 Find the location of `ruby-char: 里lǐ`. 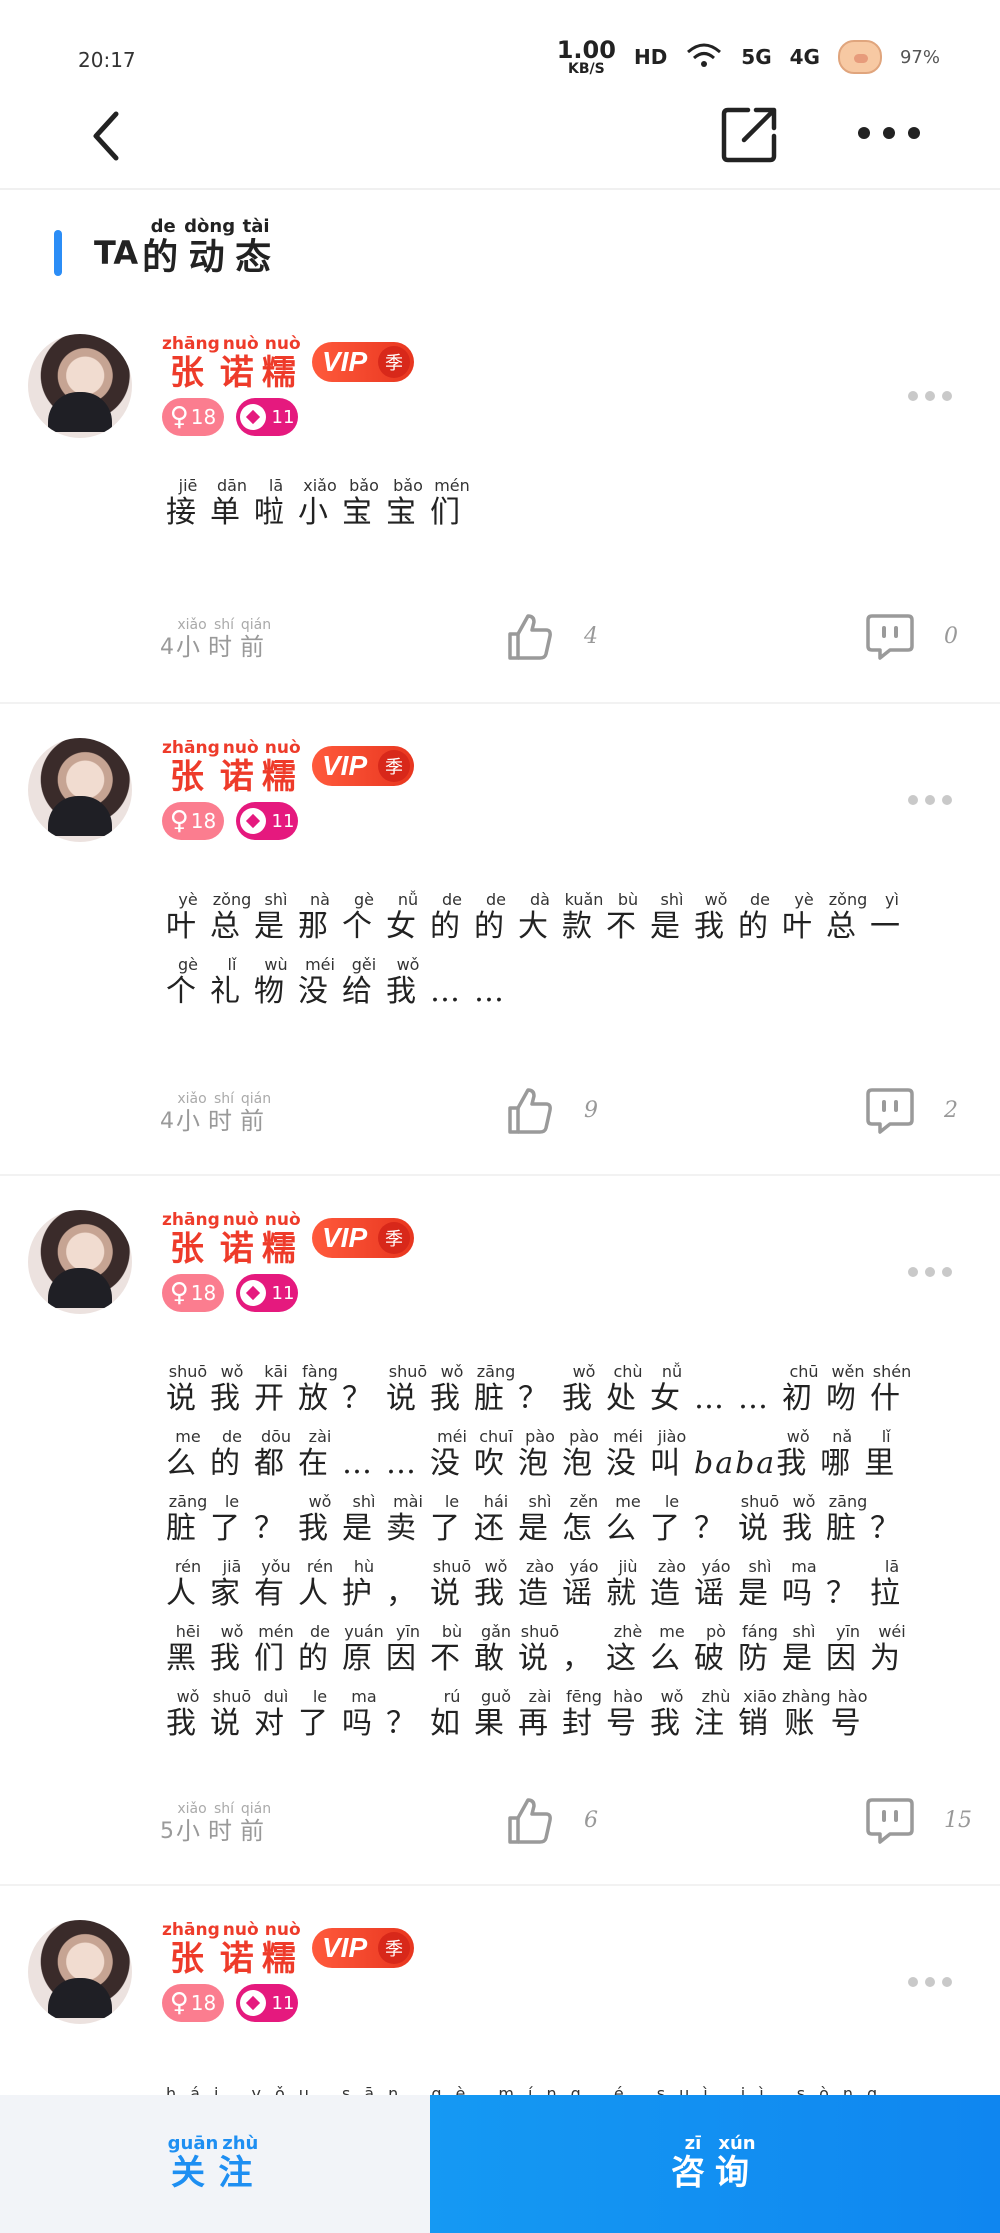

ruby-char: 里lǐ is located at coordinates (886, 1454).